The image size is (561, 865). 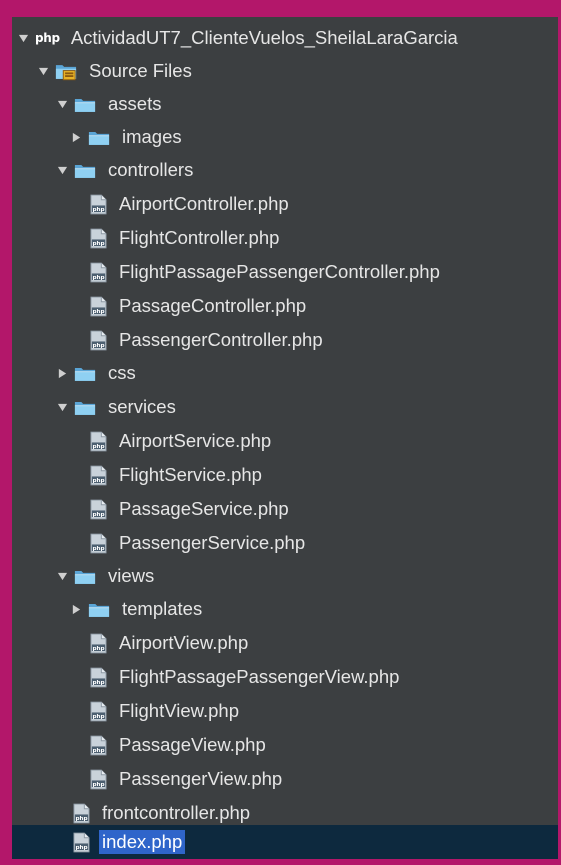 What do you see at coordinates (259, 676) in the screenshot?
I see `file-label: FlightPassagePassengerView.php` at bounding box center [259, 676].